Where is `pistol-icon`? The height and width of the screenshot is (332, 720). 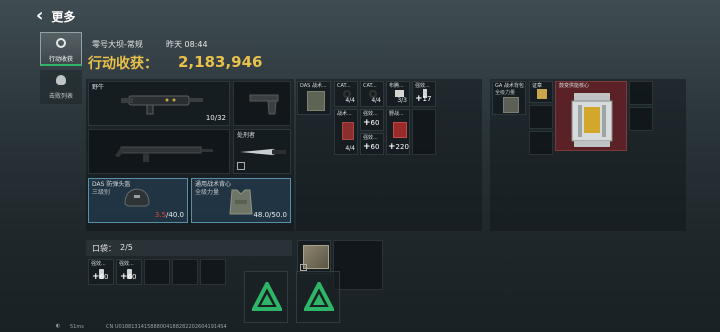 pistol-icon is located at coordinates (264, 104).